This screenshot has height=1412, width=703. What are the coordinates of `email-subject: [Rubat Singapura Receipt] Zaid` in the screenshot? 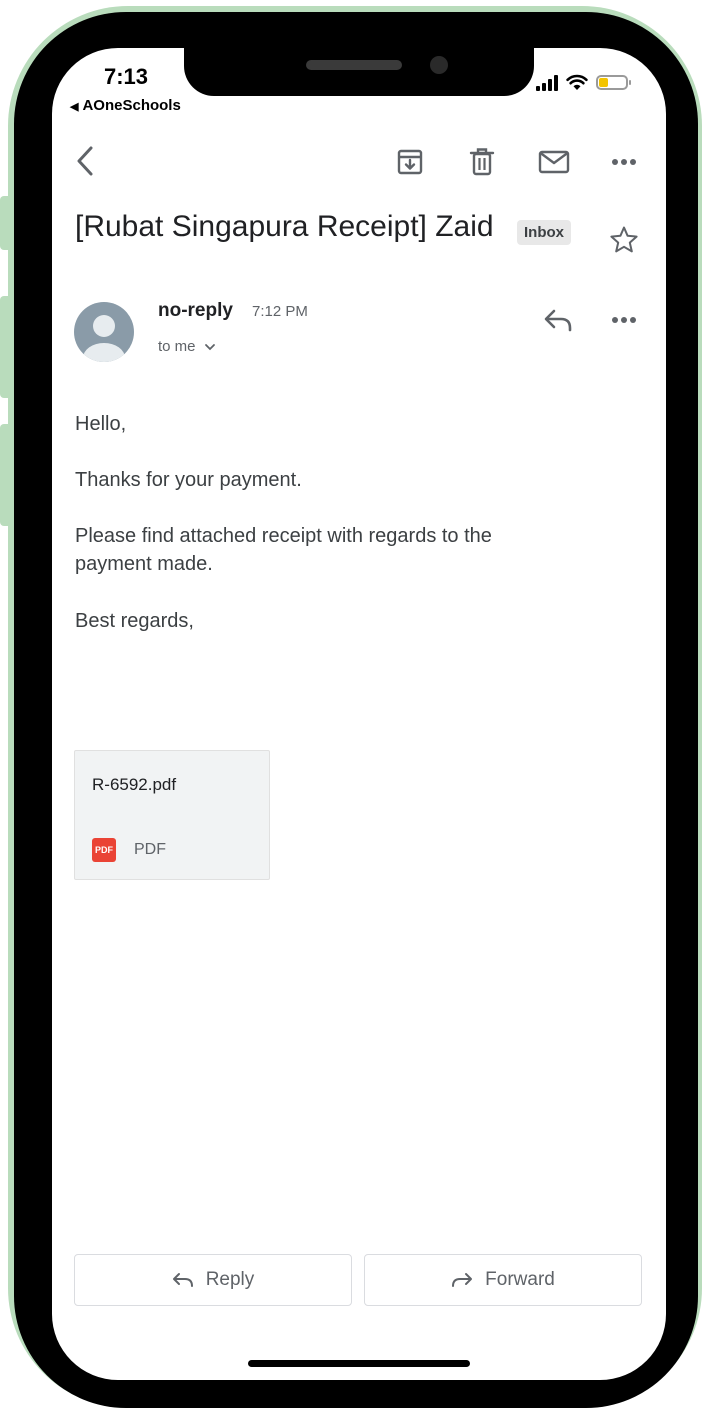 It's located at (284, 226).